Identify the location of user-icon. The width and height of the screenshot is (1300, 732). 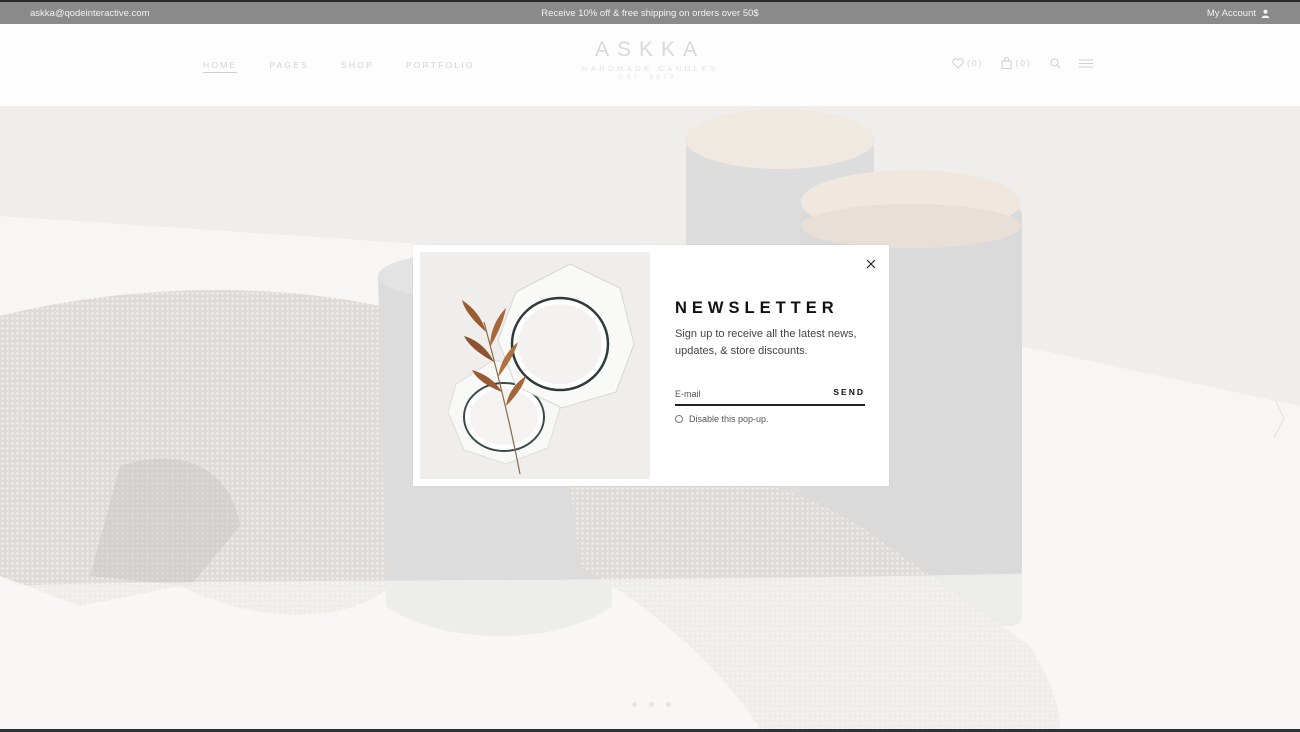
(1265, 13).